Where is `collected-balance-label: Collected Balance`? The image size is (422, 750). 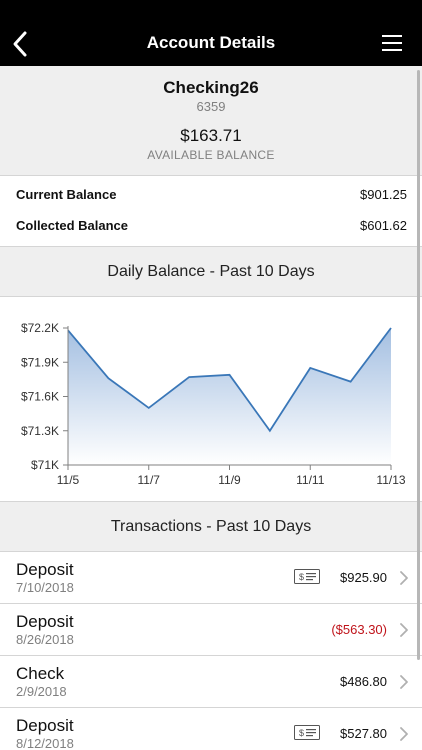
collected-balance-label: Collected Balance is located at coordinates (72, 225).